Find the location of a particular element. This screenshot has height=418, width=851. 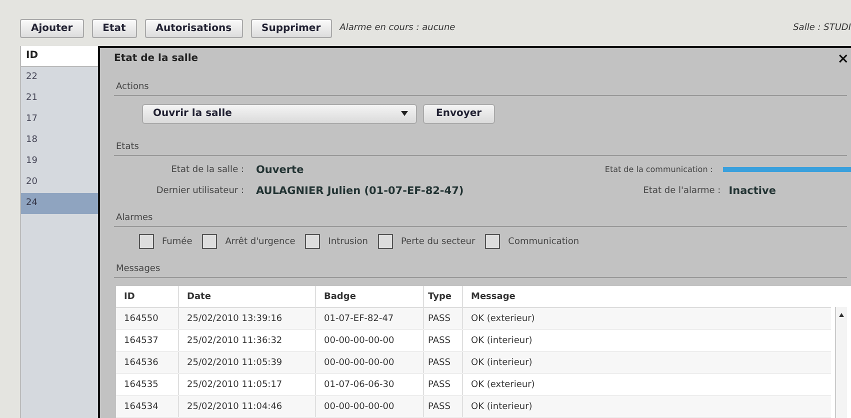

room-label: Salle : STUDI is located at coordinates (822, 28).